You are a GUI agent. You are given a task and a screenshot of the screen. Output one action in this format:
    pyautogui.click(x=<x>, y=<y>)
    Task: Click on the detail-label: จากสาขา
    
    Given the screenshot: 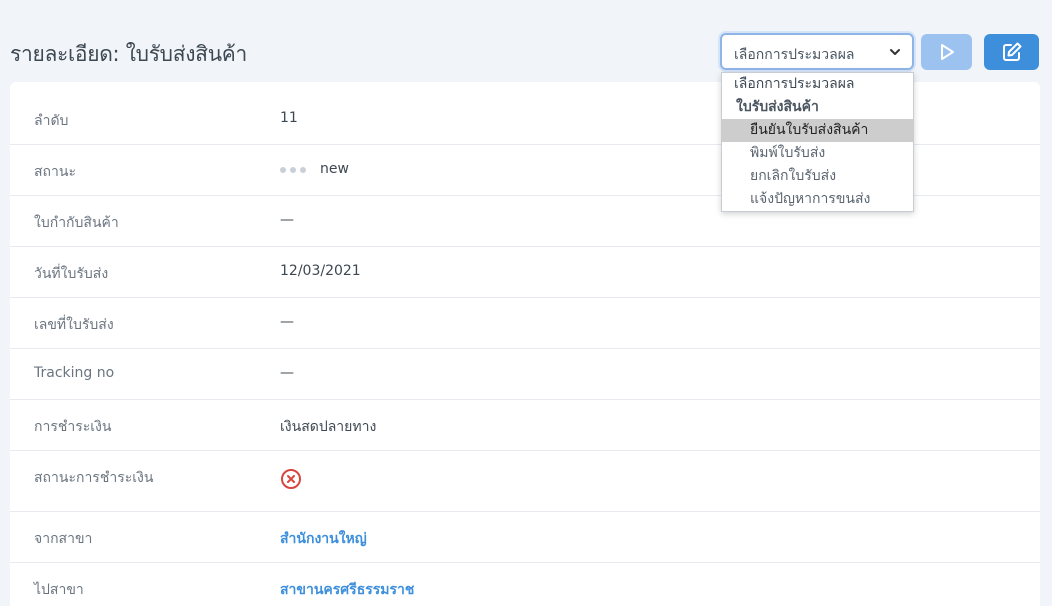 What is the action you would take?
    pyautogui.click(x=63, y=539)
    